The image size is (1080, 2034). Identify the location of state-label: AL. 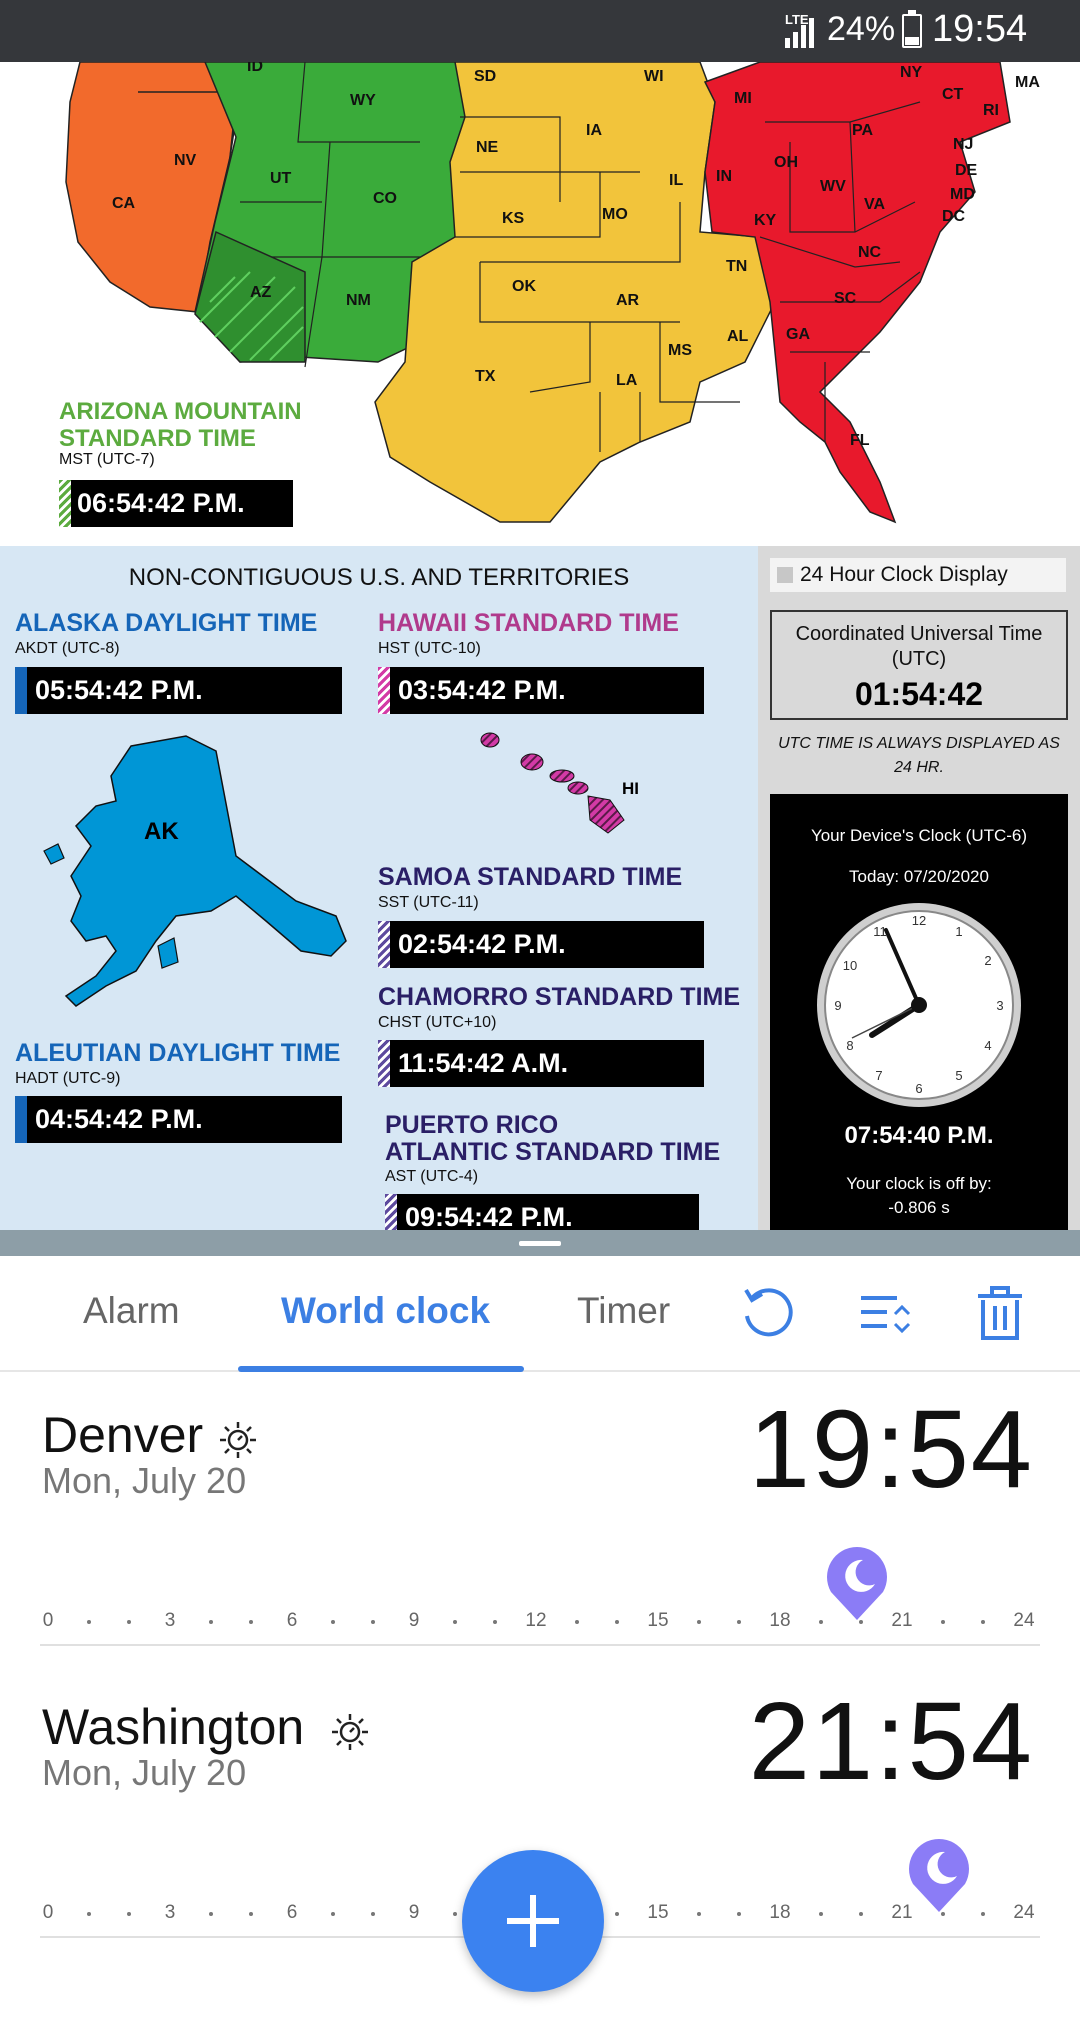
(738, 336).